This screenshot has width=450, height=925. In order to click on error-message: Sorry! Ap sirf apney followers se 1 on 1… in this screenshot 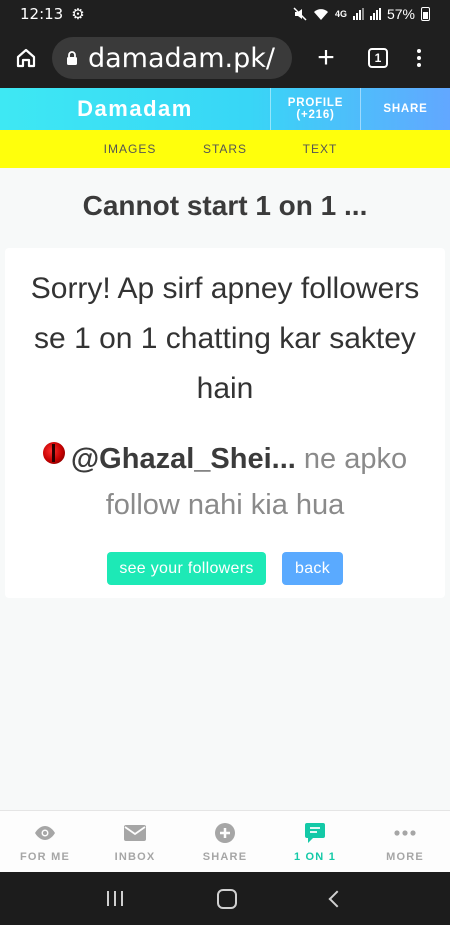, I will do `click(225, 338)`.